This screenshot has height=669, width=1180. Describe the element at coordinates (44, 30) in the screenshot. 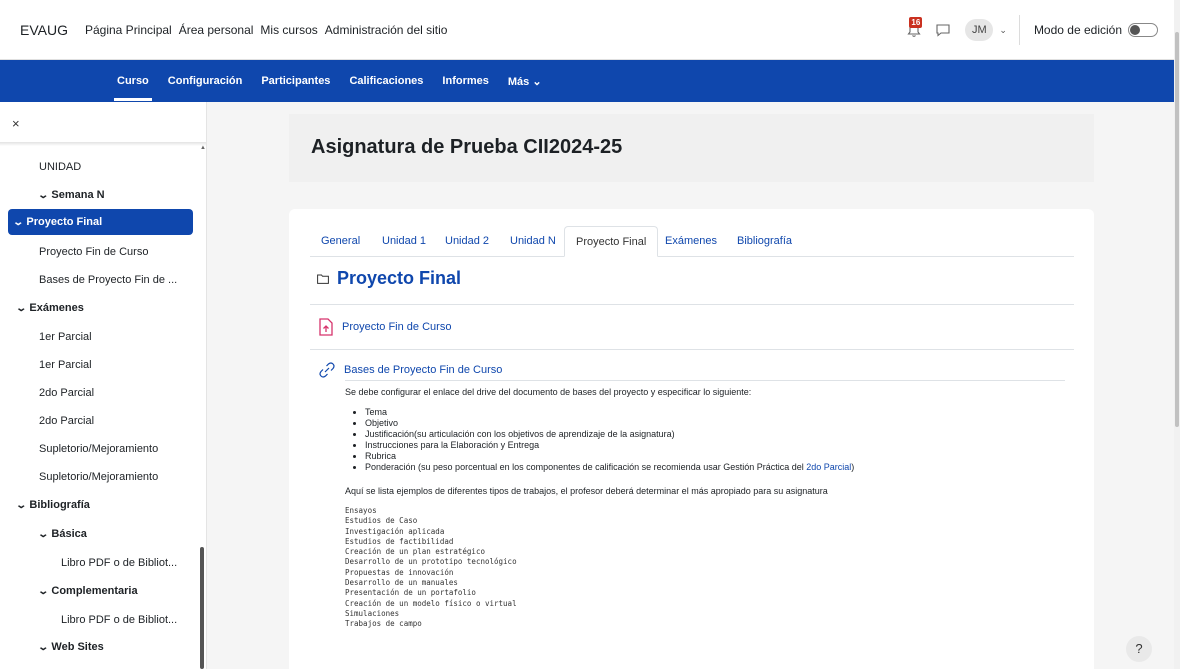

I see `site-brand: EVAUG` at that location.